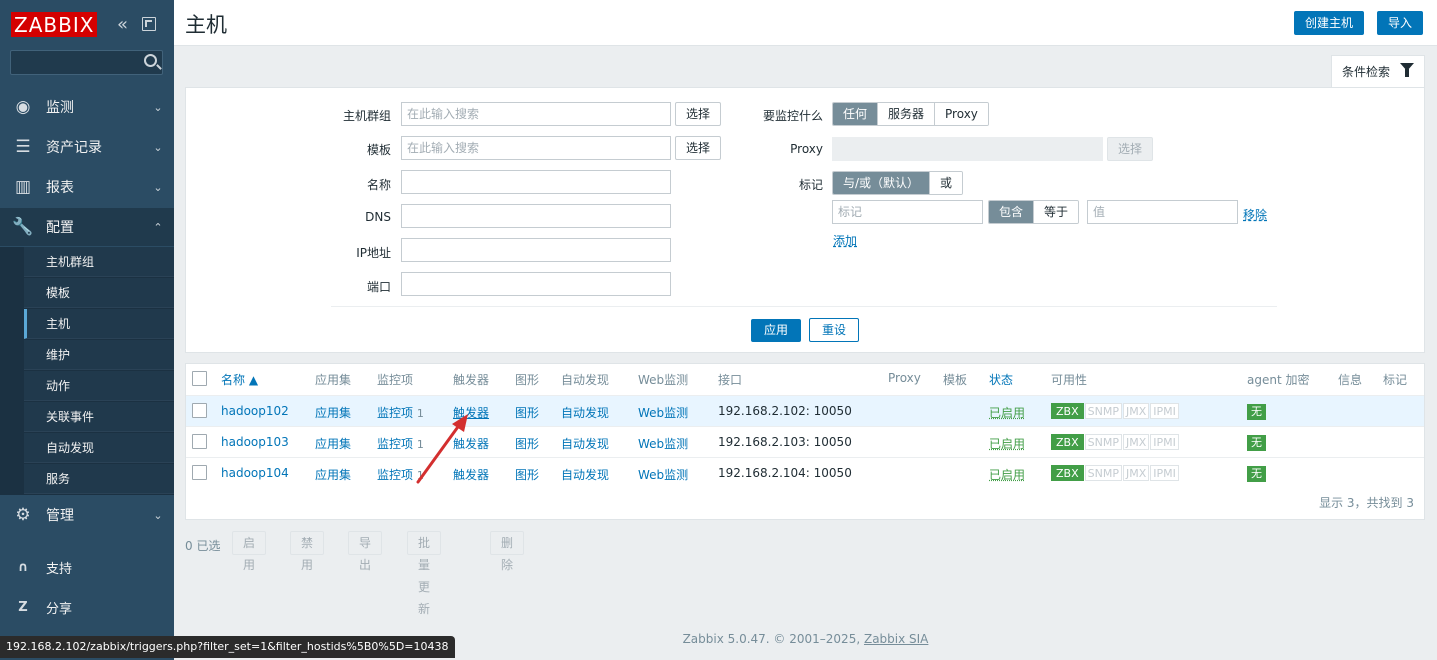 The width and height of the screenshot is (1437, 660). Describe the element at coordinates (99, 417) in the screenshot. I see `submenu-correlation: 关联事件` at that location.